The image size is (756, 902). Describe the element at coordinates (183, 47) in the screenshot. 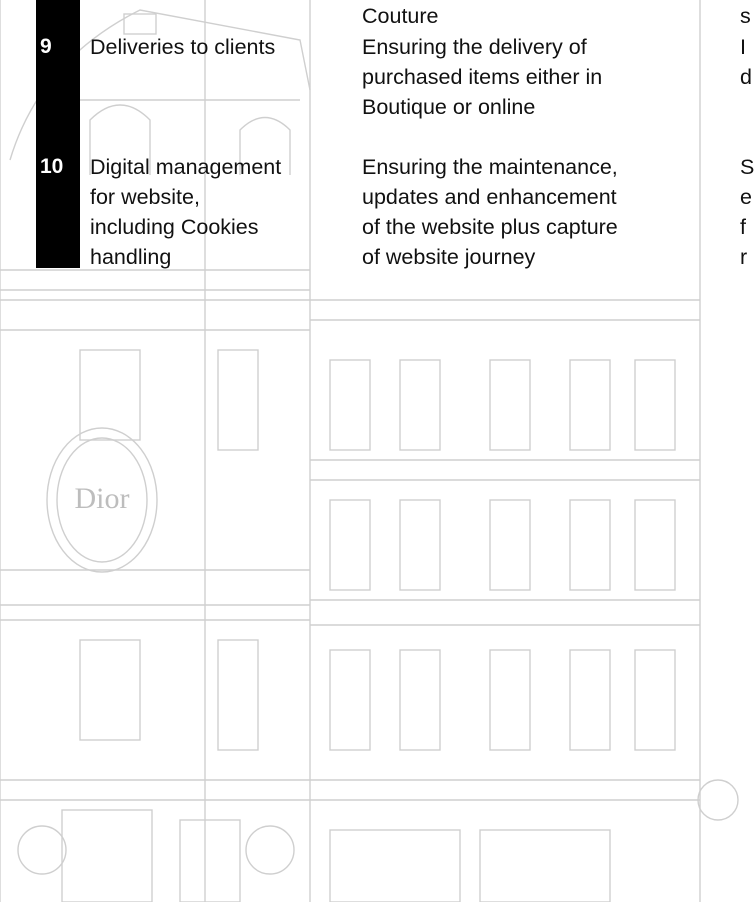

I see `activity-line: Deliveries to clients` at that location.